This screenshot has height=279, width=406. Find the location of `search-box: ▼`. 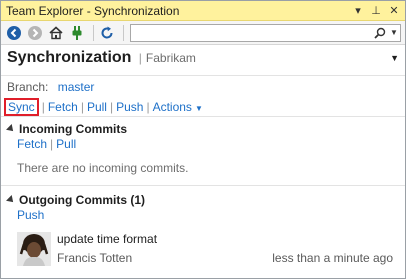

search-box: ▼ is located at coordinates (265, 32).